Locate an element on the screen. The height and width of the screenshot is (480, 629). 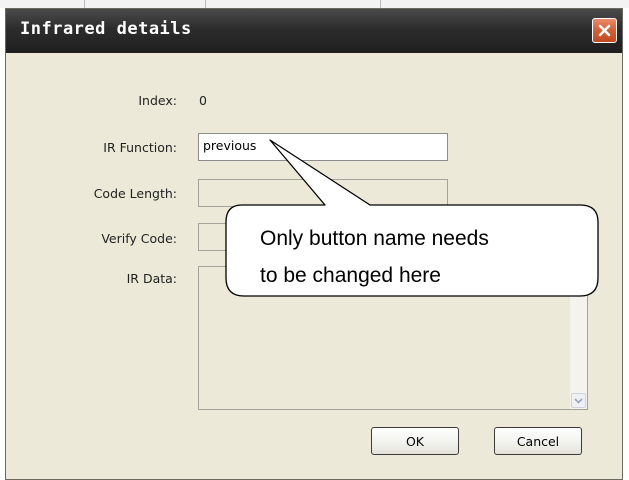
background-window-strip is located at coordinates (314, 4).